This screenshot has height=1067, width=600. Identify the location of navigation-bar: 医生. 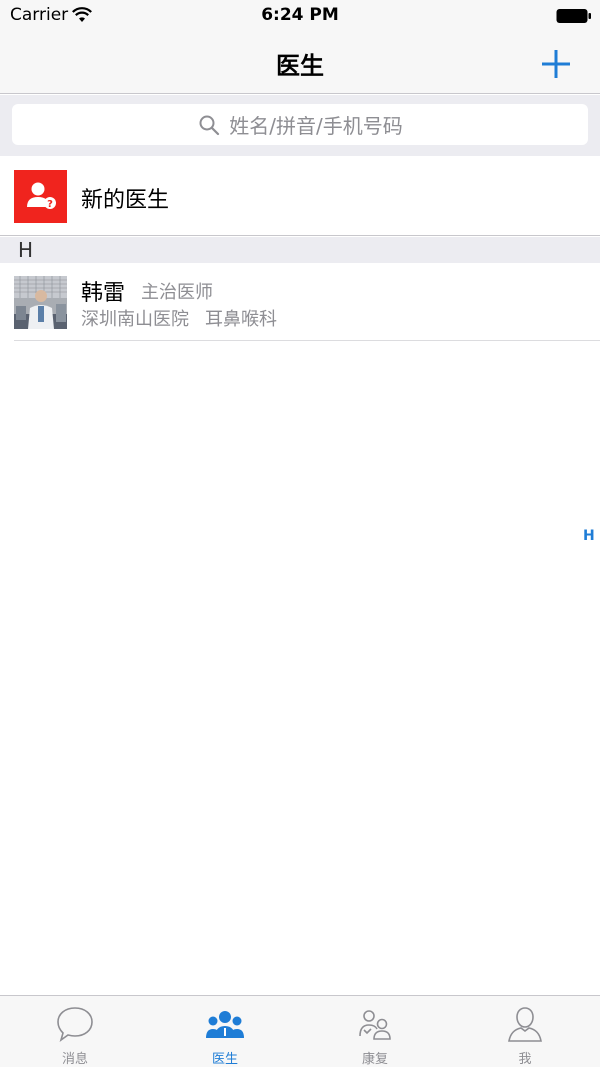
(300, 67).